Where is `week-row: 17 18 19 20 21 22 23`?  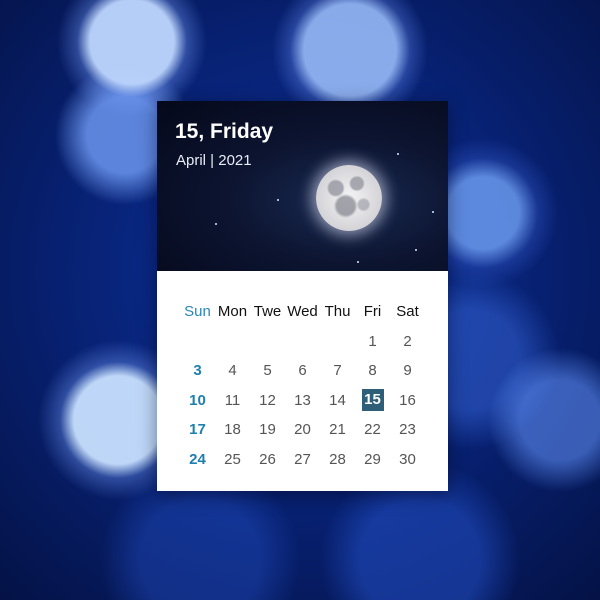 week-row: 17 18 19 20 21 22 23 is located at coordinates (311, 430).